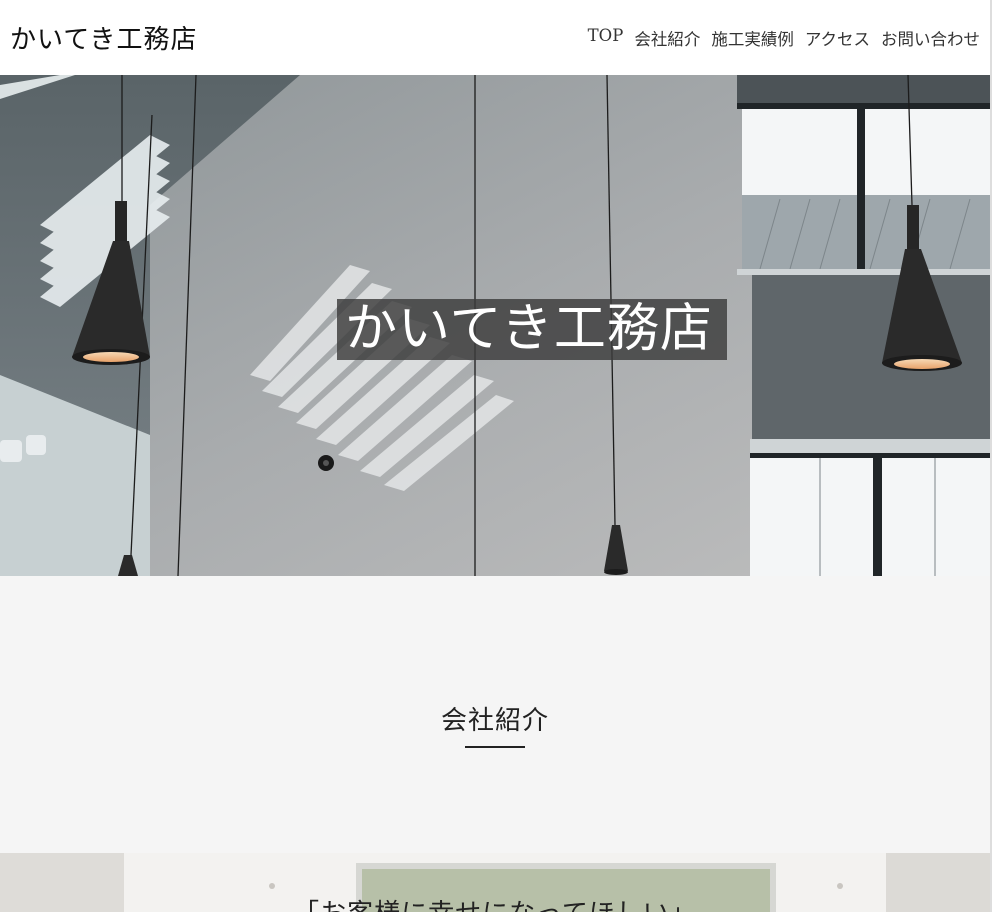 Image resolution: width=992 pixels, height=912 pixels. I want to click on section-heading-company: 会社紹介, so click(494, 721).